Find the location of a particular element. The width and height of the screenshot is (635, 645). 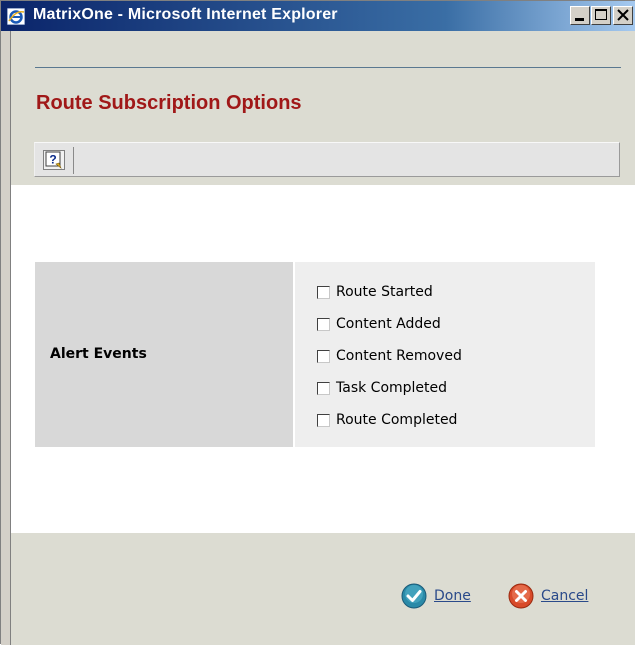

help-button: ? is located at coordinates (54, 160).